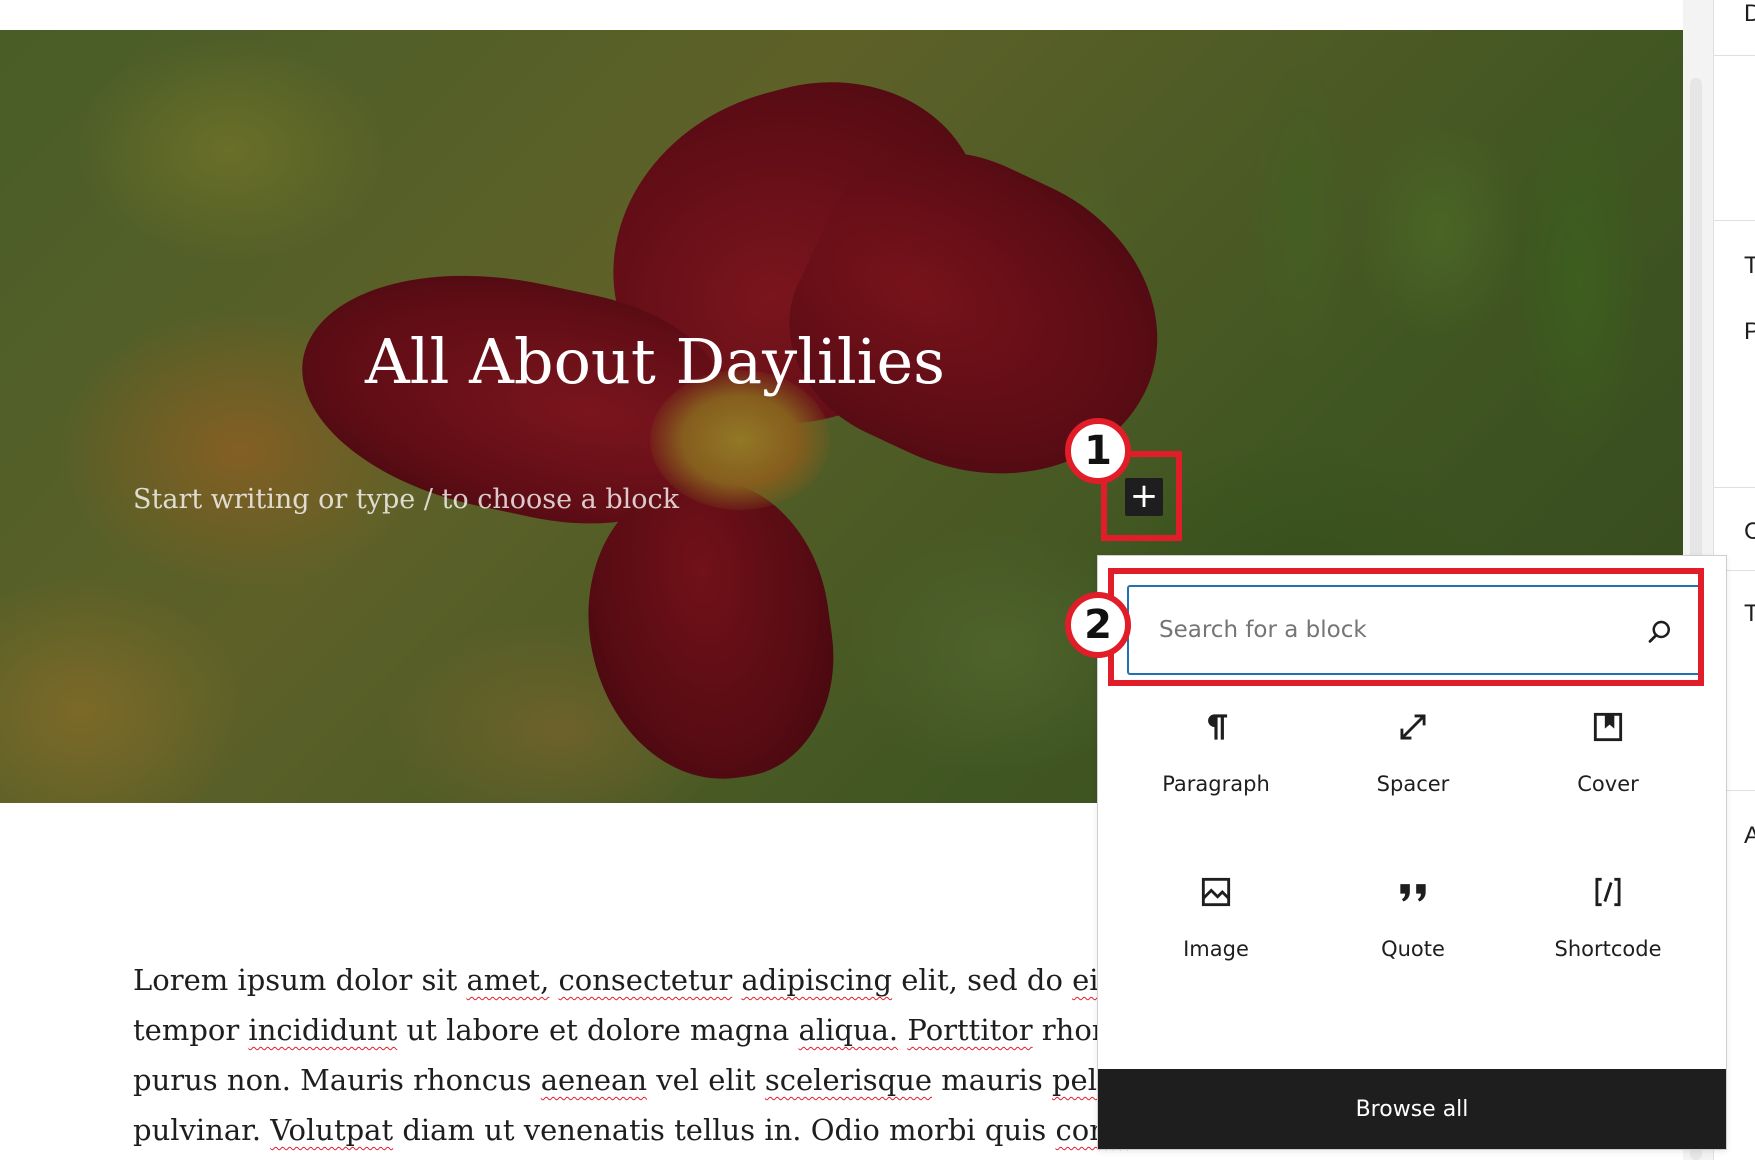 The height and width of the screenshot is (1160, 1755). I want to click on block-option-paragraph: Paragraph, so click(1216, 783).